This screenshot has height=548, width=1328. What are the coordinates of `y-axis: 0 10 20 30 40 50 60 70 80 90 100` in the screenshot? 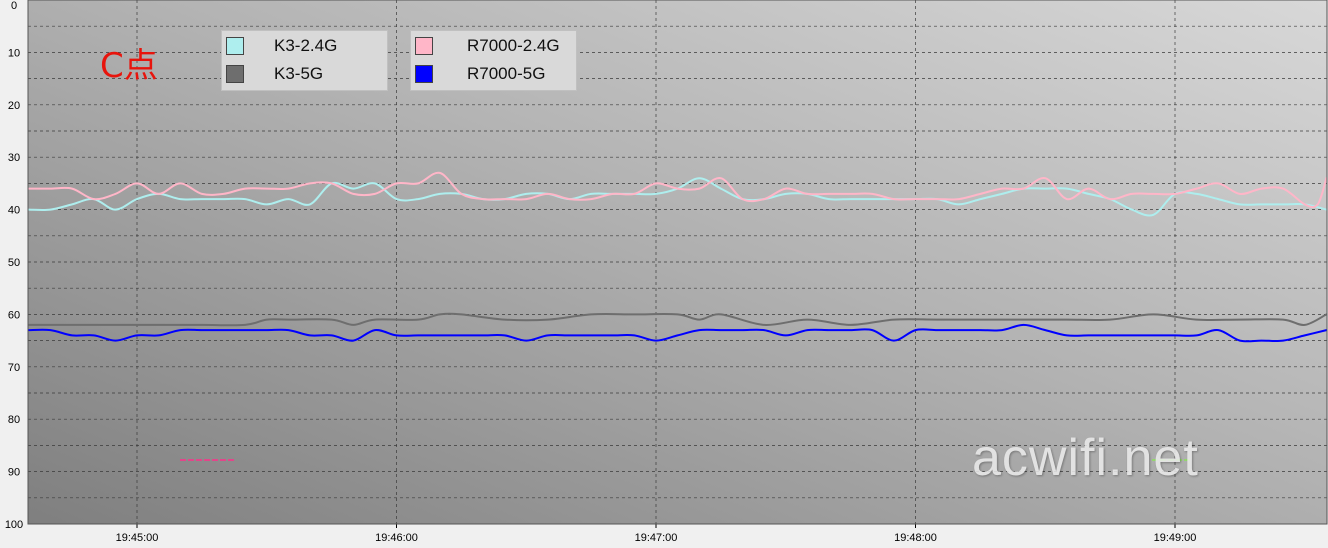 It's located at (14, 265).